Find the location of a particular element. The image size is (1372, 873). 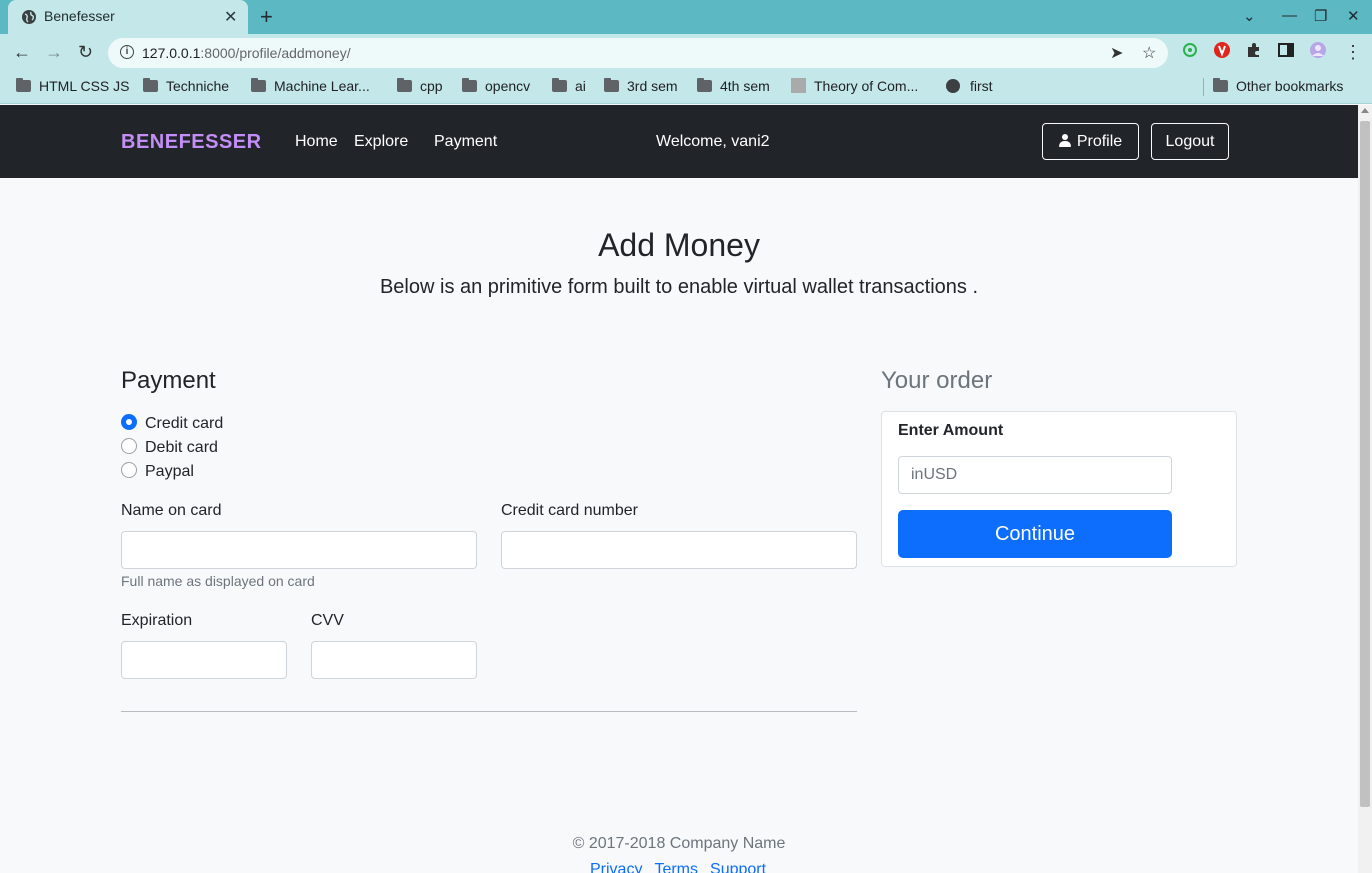

bookmark-folder: opencv is located at coordinates (496, 86).